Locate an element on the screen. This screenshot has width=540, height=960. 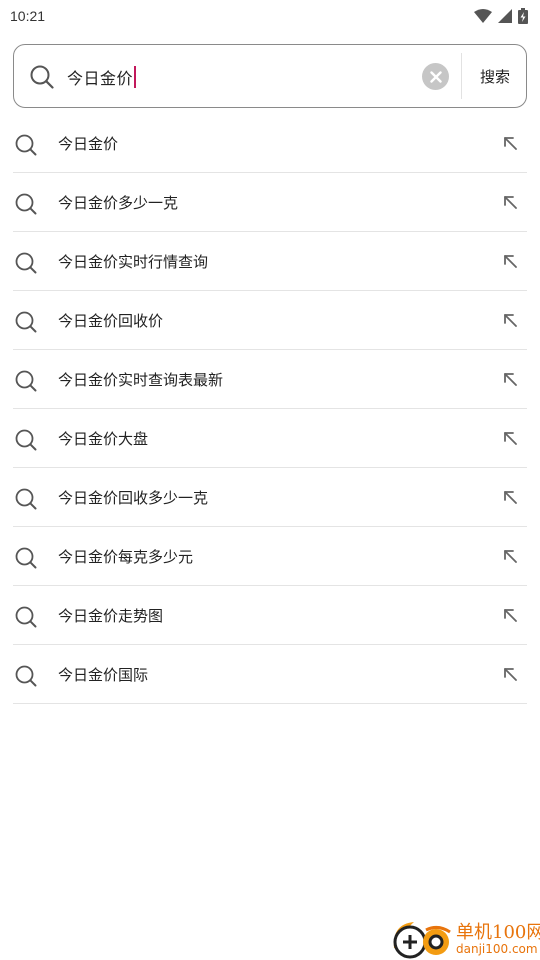
clear-button is located at coordinates (435, 76).